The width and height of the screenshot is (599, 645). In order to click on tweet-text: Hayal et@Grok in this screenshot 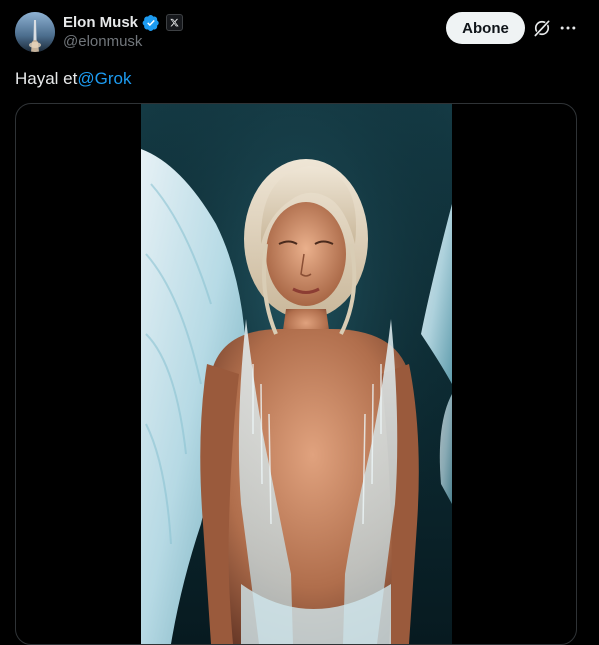, I will do `click(73, 79)`.